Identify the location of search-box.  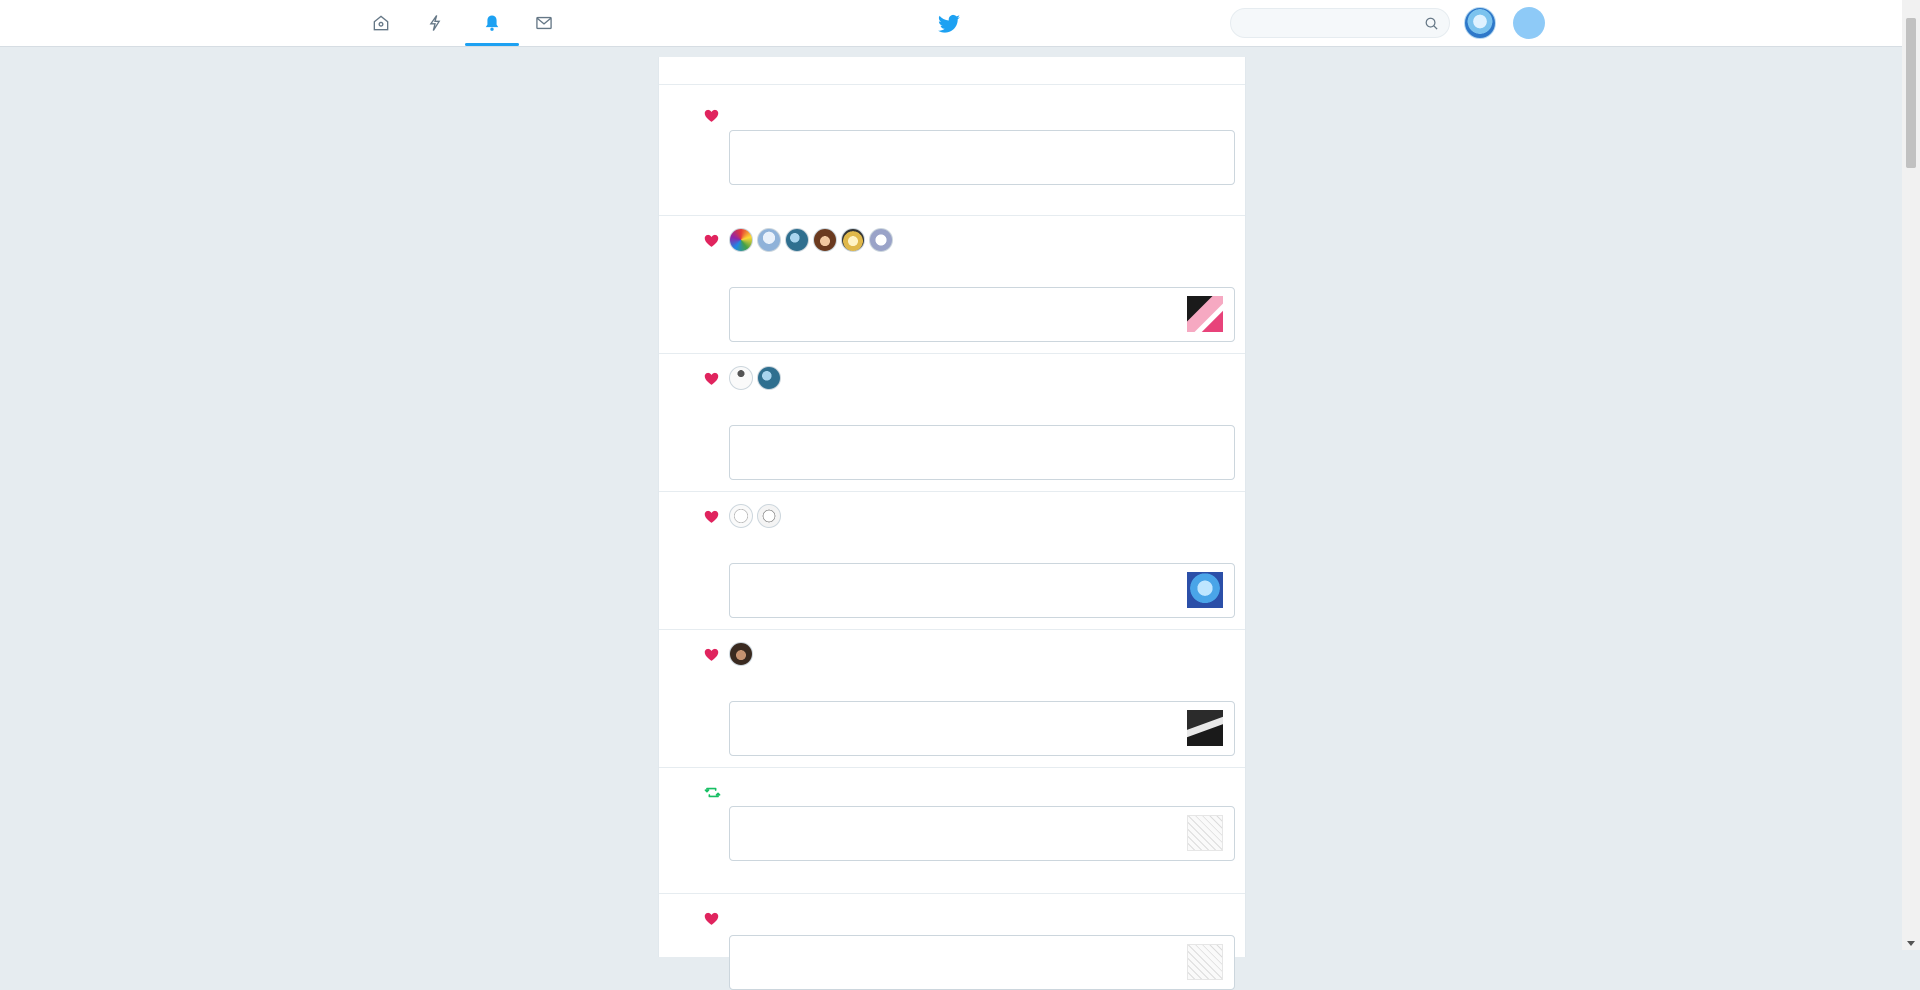
(1340, 23).